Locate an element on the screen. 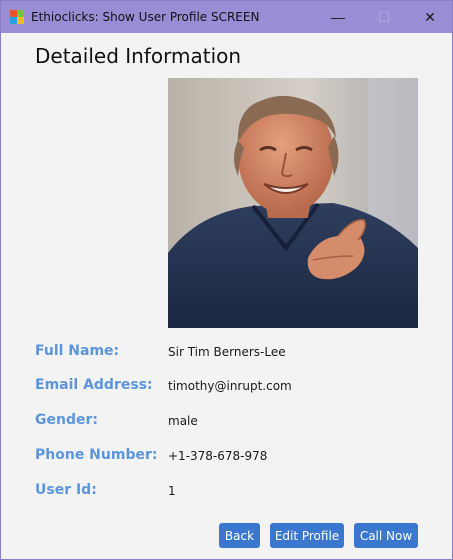 The width and height of the screenshot is (453, 560). minimize-button: — is located at coordinates (338, 17).